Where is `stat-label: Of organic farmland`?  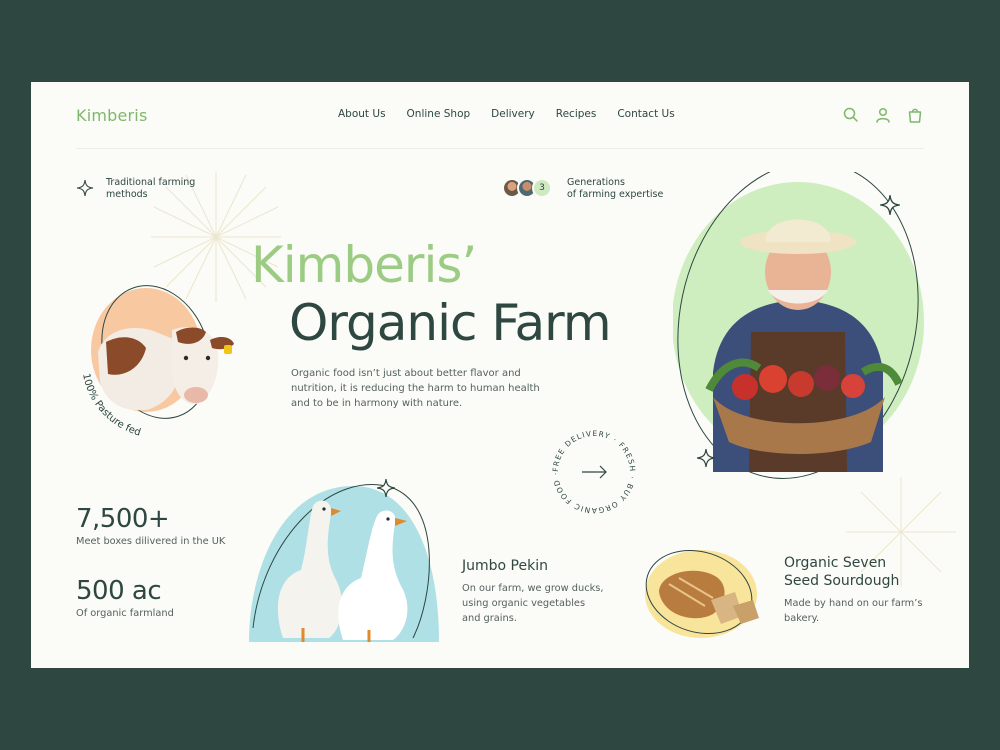 stat-label: Of organic farmland is located at coordinates (125, 613).